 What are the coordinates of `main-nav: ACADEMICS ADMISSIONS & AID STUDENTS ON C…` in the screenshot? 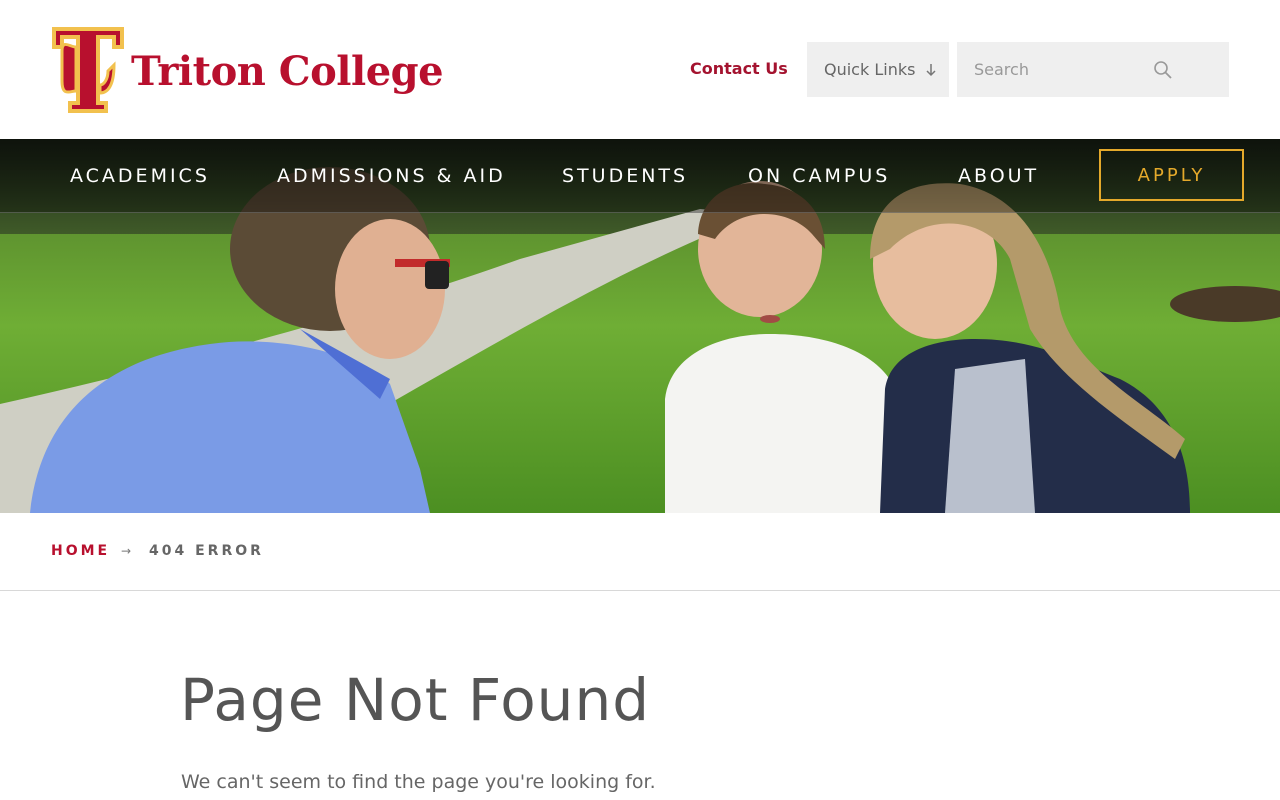 It's located at (640, 176).